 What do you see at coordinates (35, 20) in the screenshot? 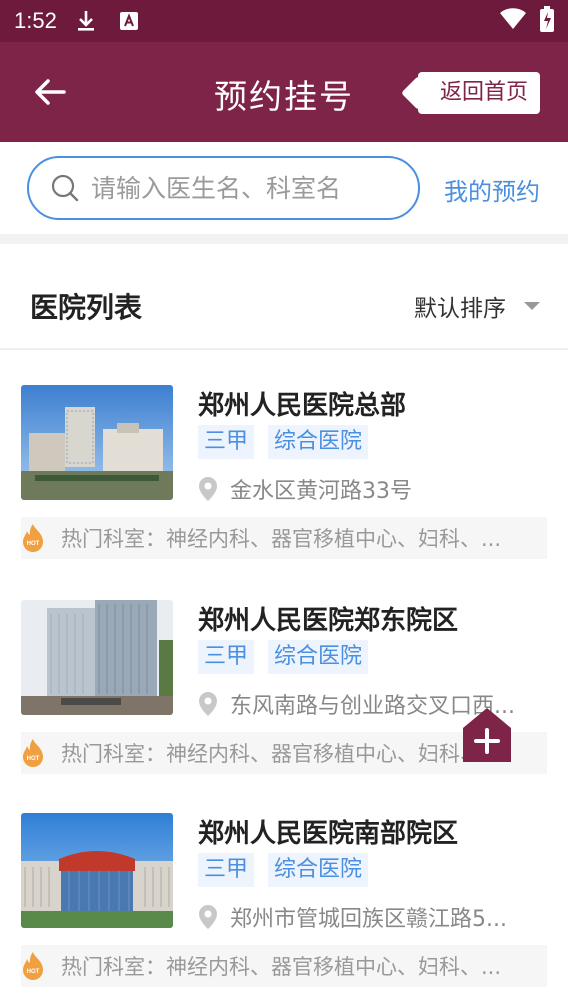
I see `status-time: 1:52` at bounding box center [35, 20].